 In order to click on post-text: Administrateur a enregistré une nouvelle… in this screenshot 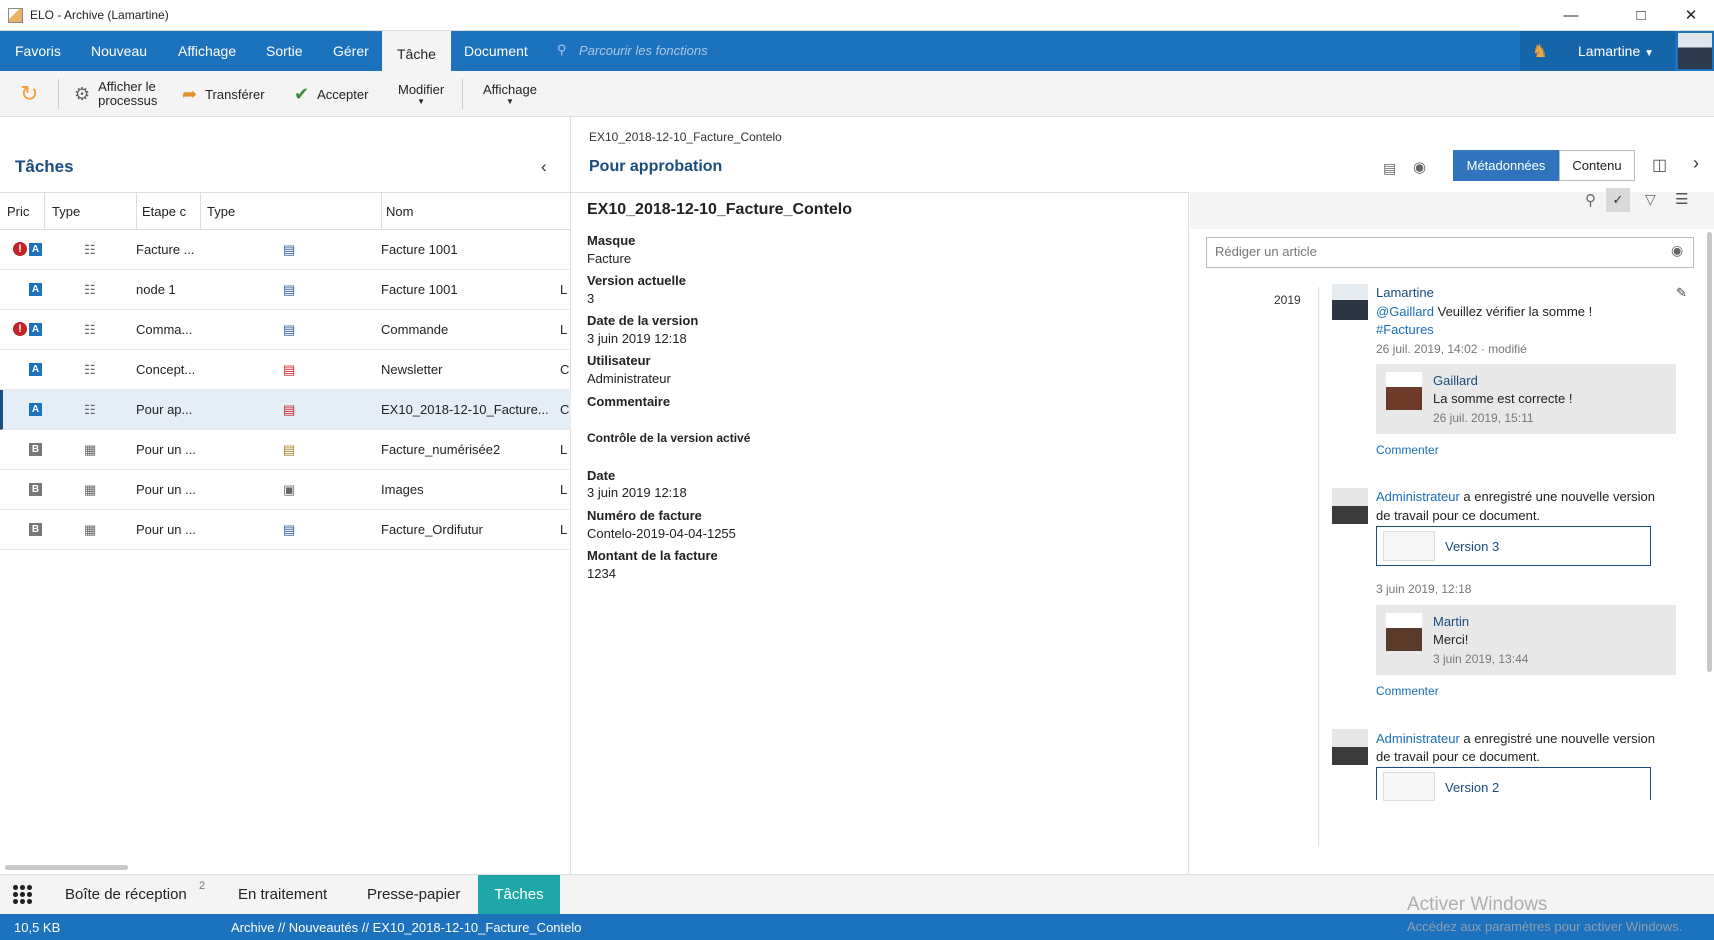, I will do `click(1515, 738)`.